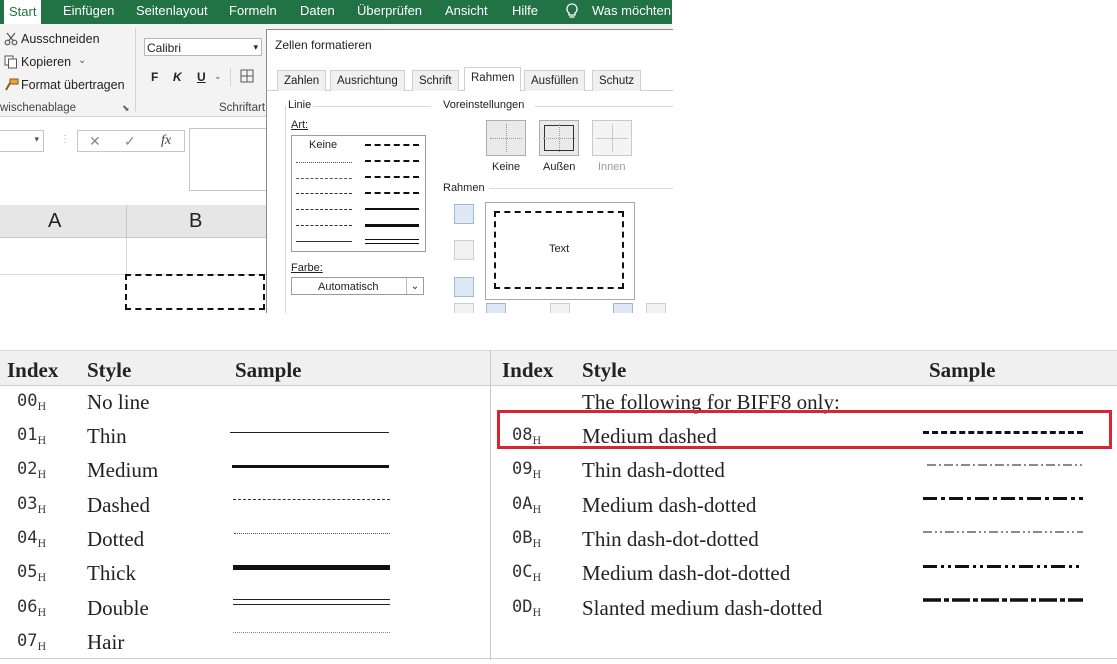 The width and height of the screenshot is (1117, 664). Describe the element at coordinates (172, 10) in the screenshot. I see `tab-seitenlayout: Seitenlayout` at that location.